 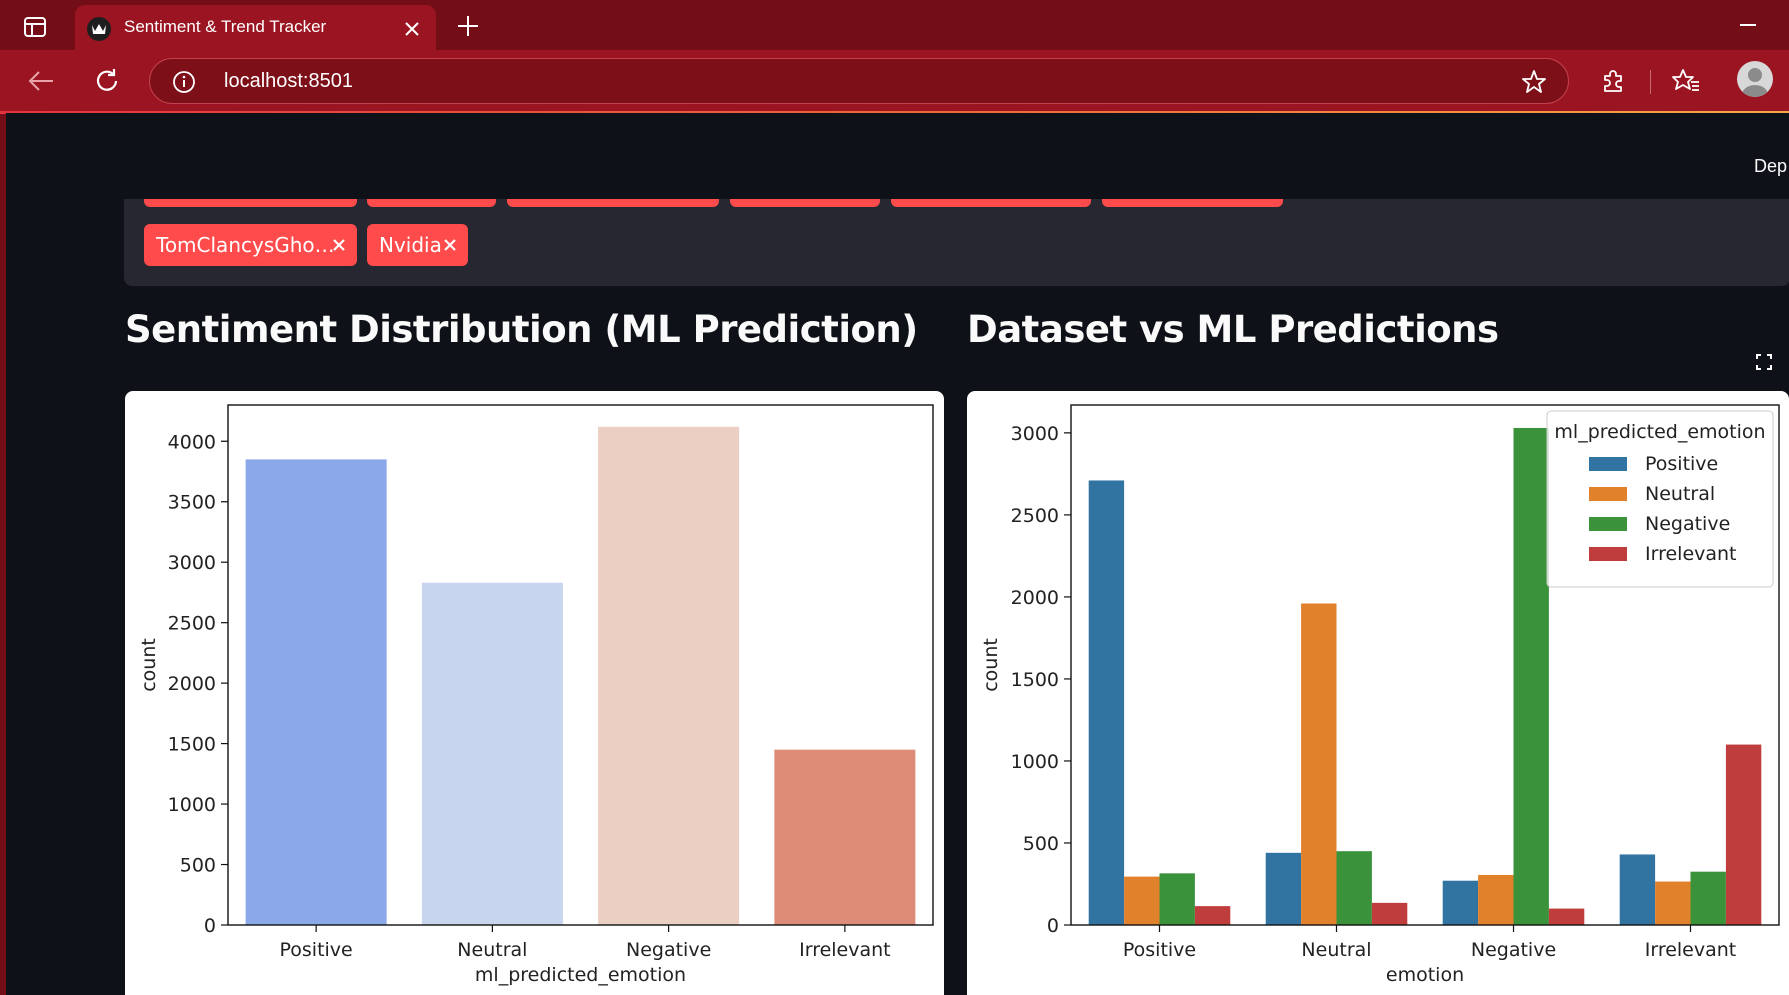 What do you see at coordinates (1687, 524) in the screenshot?
I see `legend-label: Negative` at bounding box center [1687, 524].